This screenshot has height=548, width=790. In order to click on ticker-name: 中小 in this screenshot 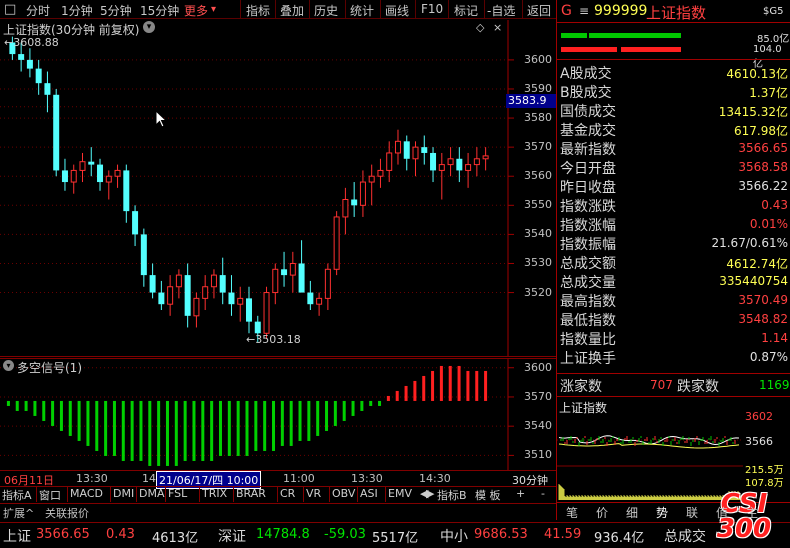, I will do `click(454, 536)`.